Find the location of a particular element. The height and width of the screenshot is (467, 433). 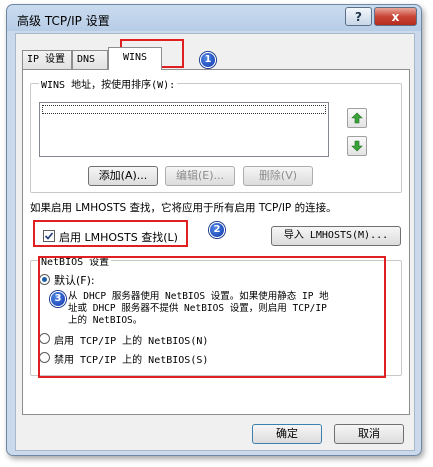

arrow-down-icon is located at coordinates (357, 146).